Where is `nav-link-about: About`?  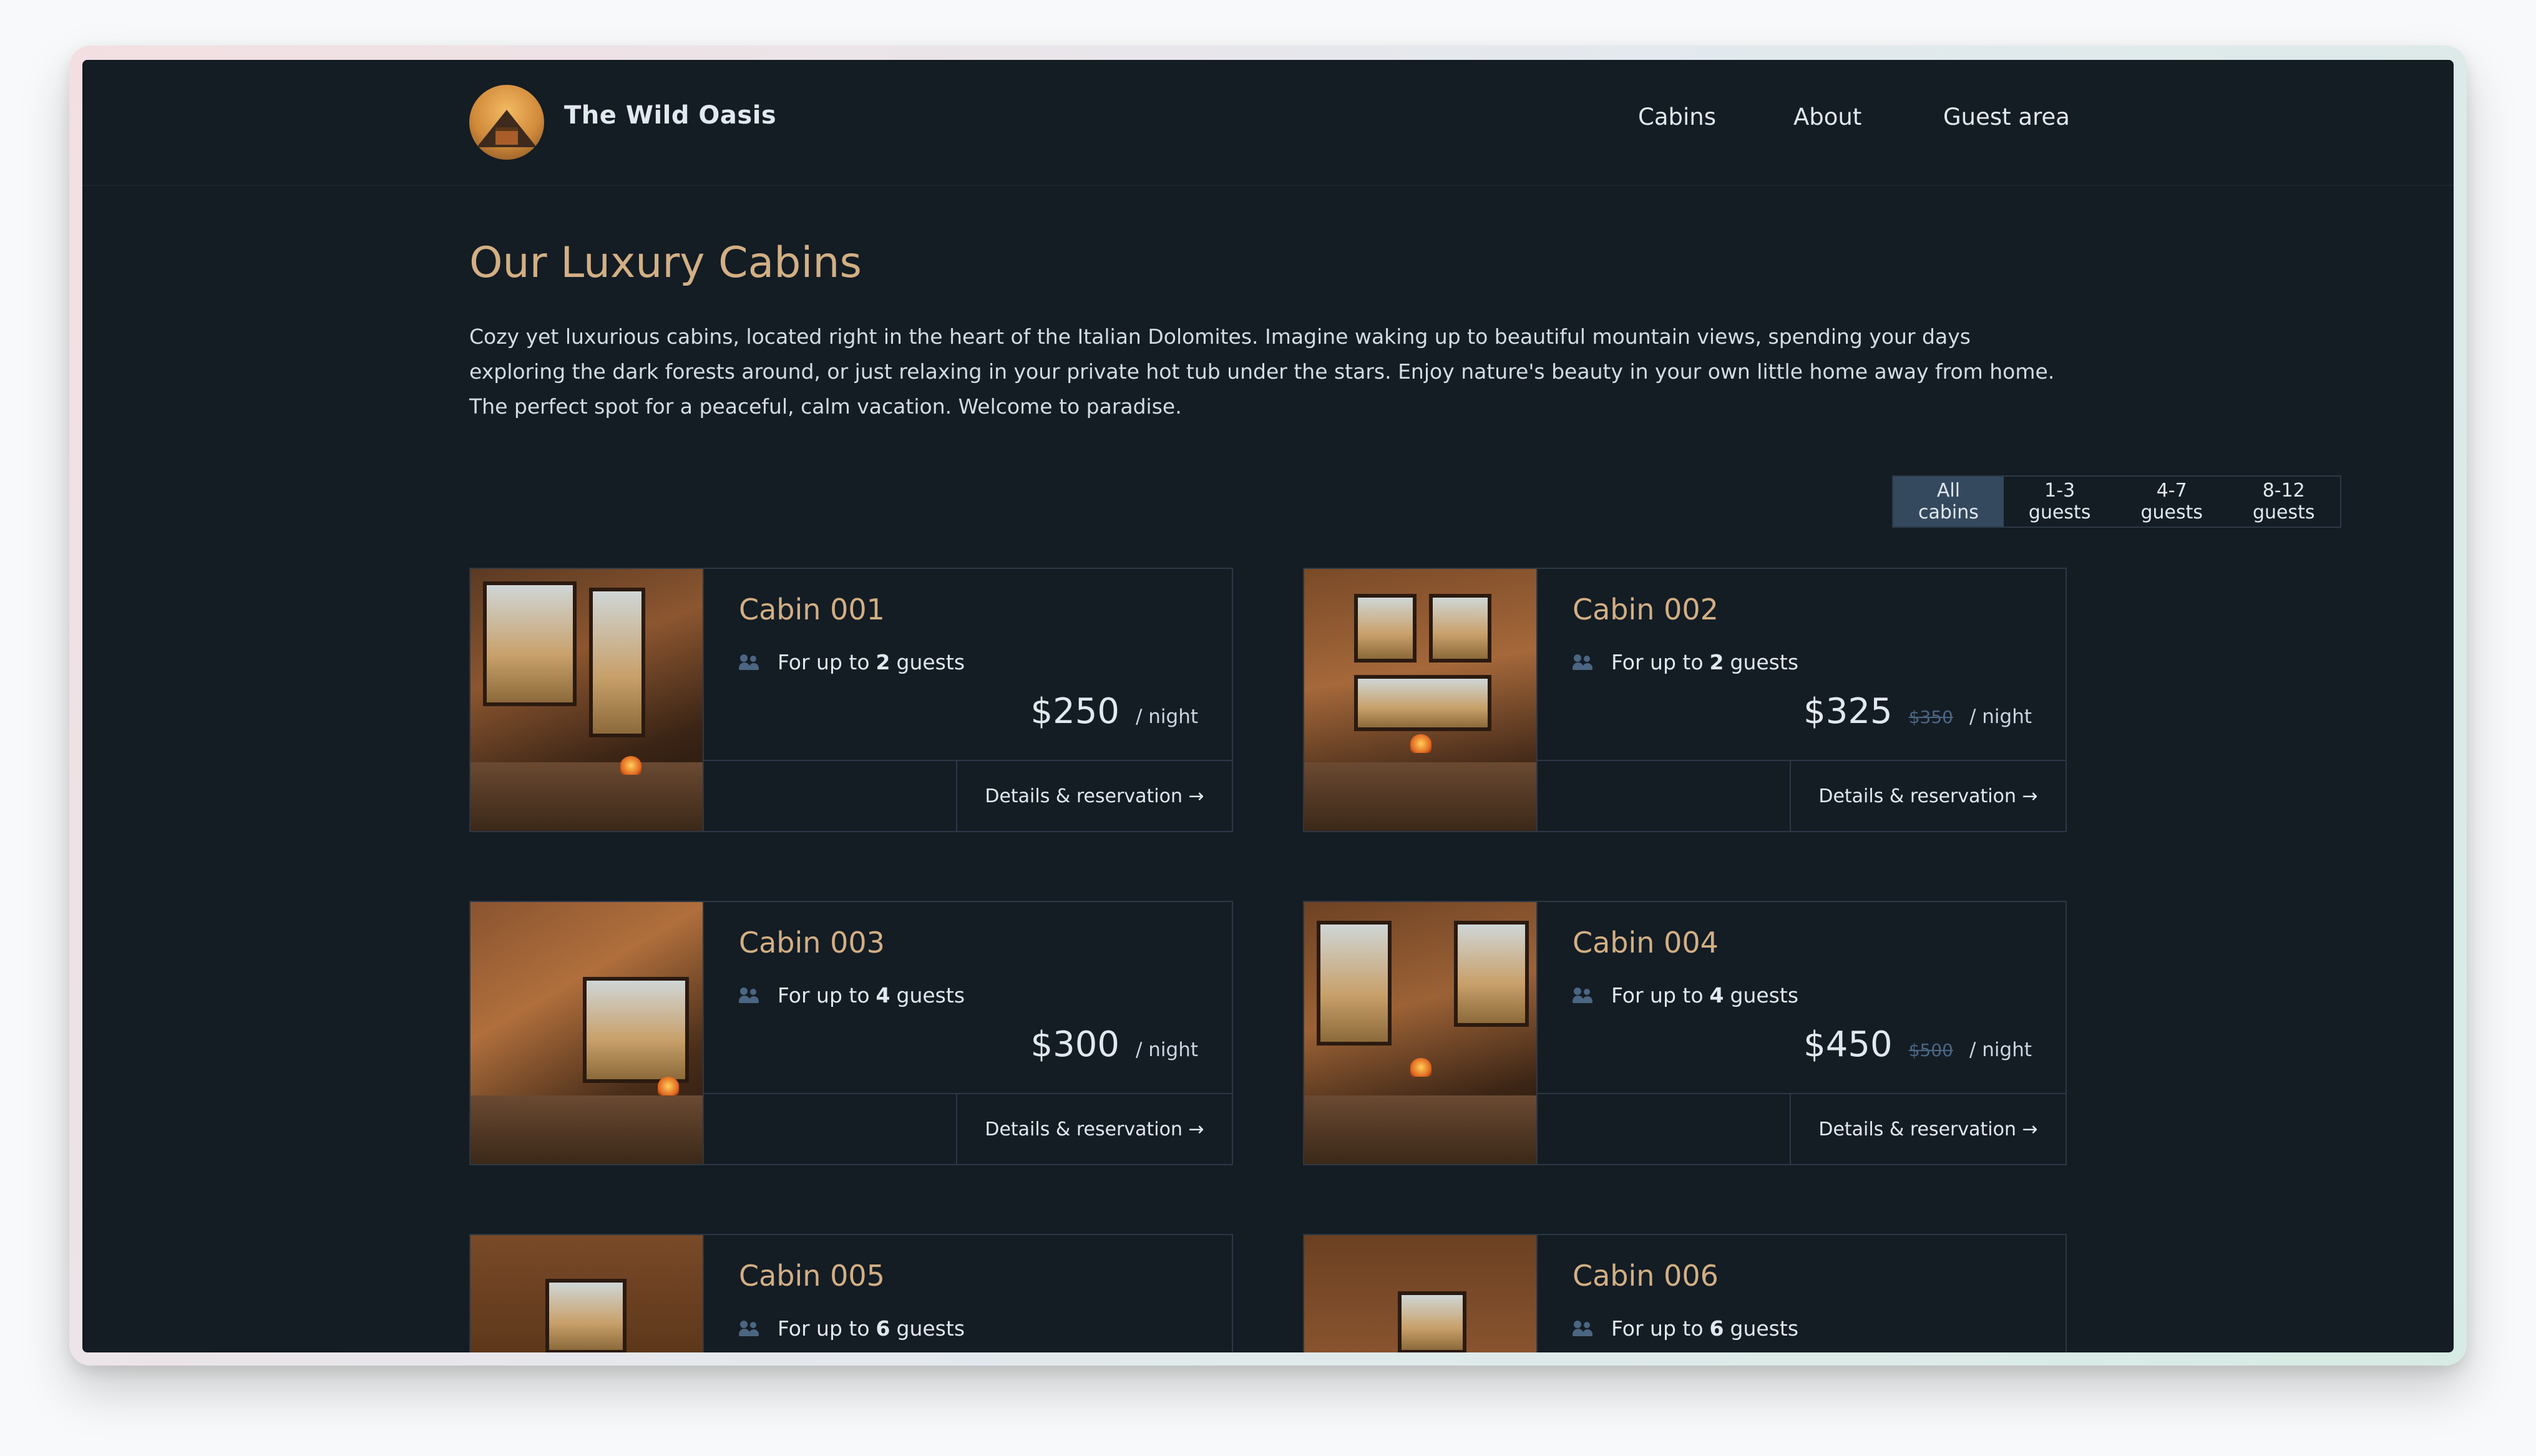 nav-link-about: About is located at coordinates (1827, 117).